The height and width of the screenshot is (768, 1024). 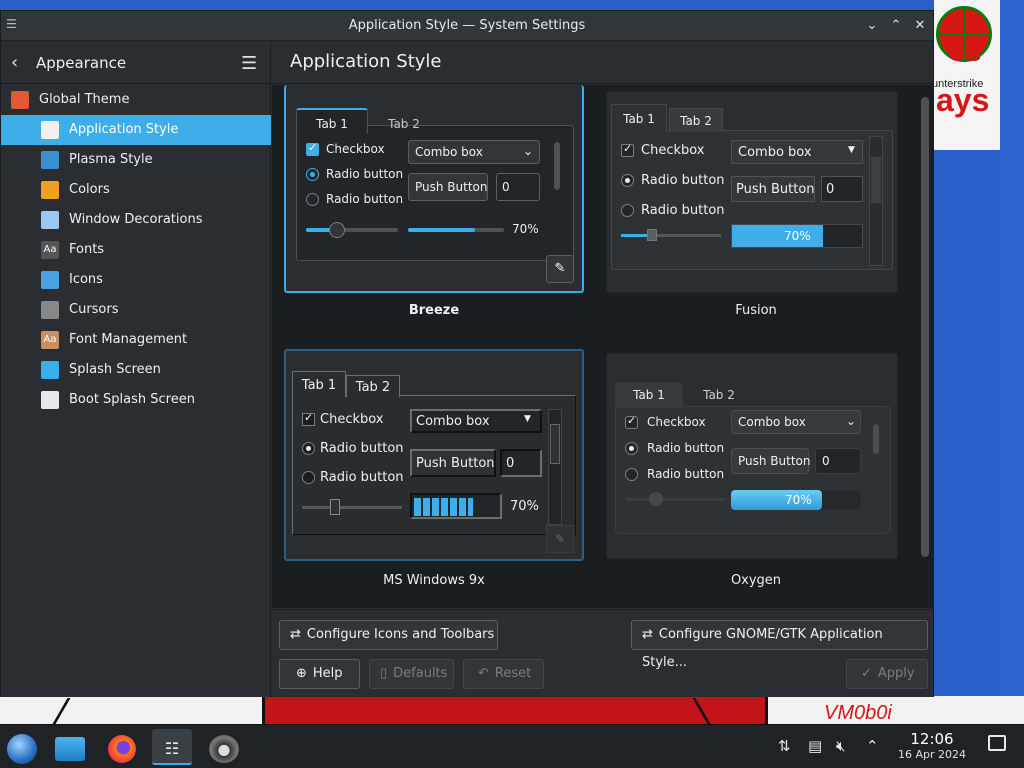 I want to click on sidebar-item-colors: Colors, so click(x=136, y=190).